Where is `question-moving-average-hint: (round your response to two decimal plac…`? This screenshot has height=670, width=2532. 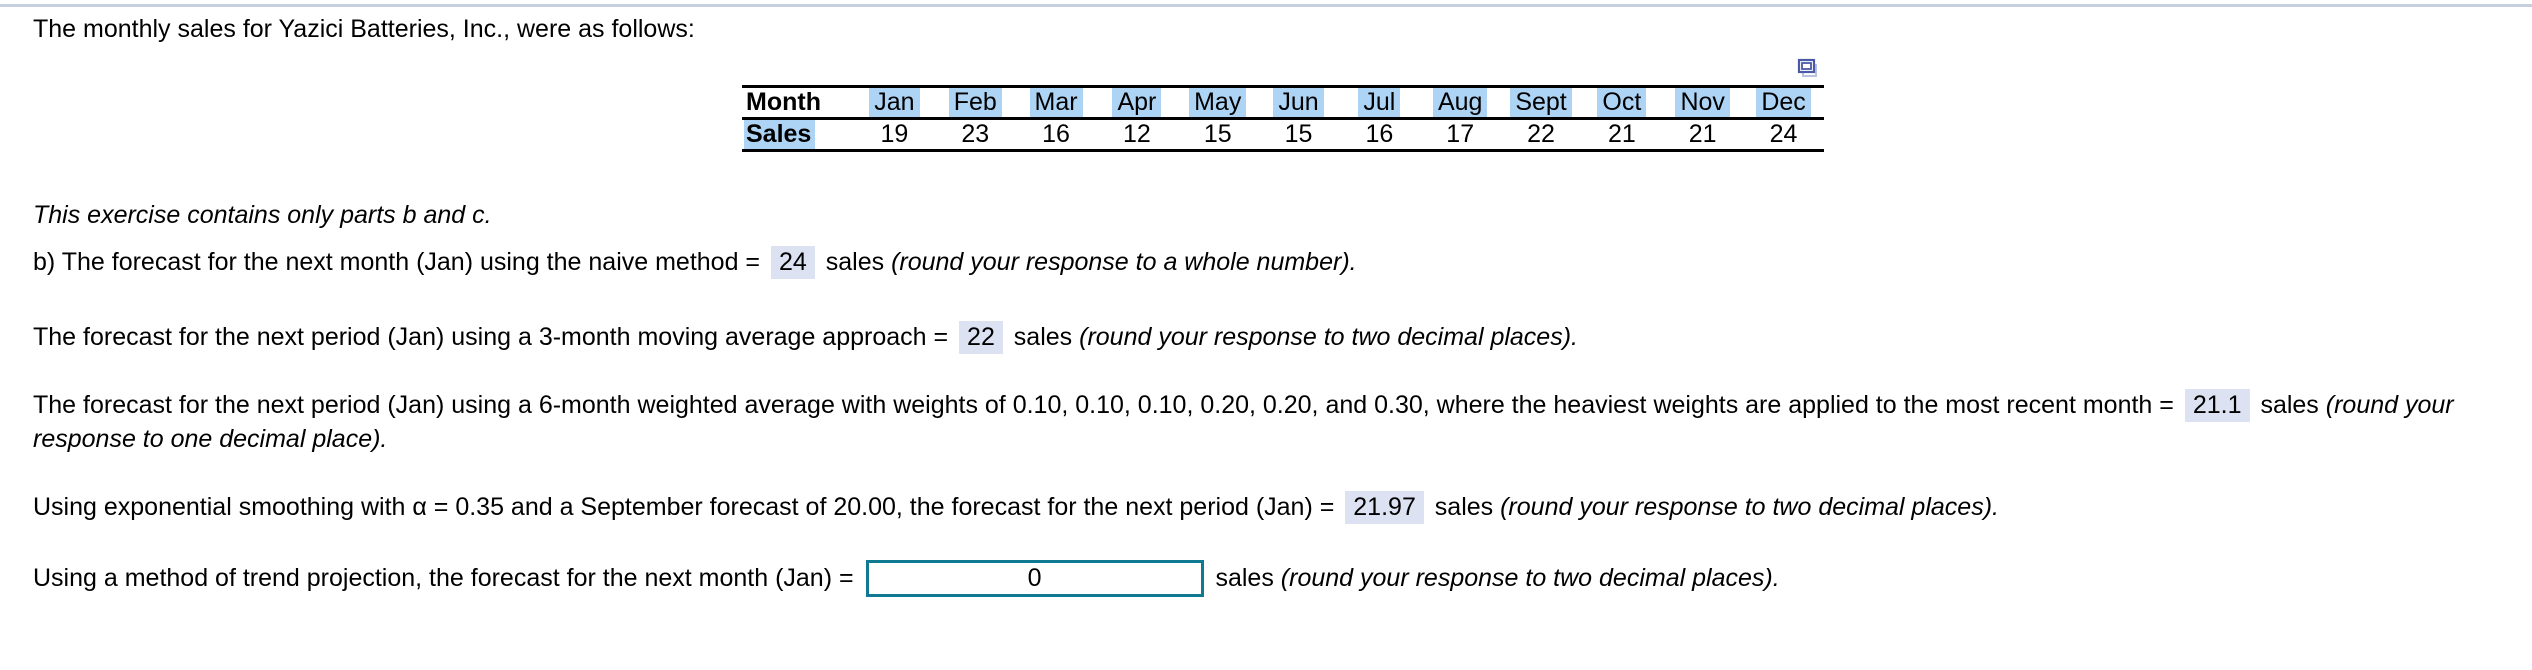
question-moving-average-hint: (round your response to two decimal plac… is located at coordinates (1328, 337).